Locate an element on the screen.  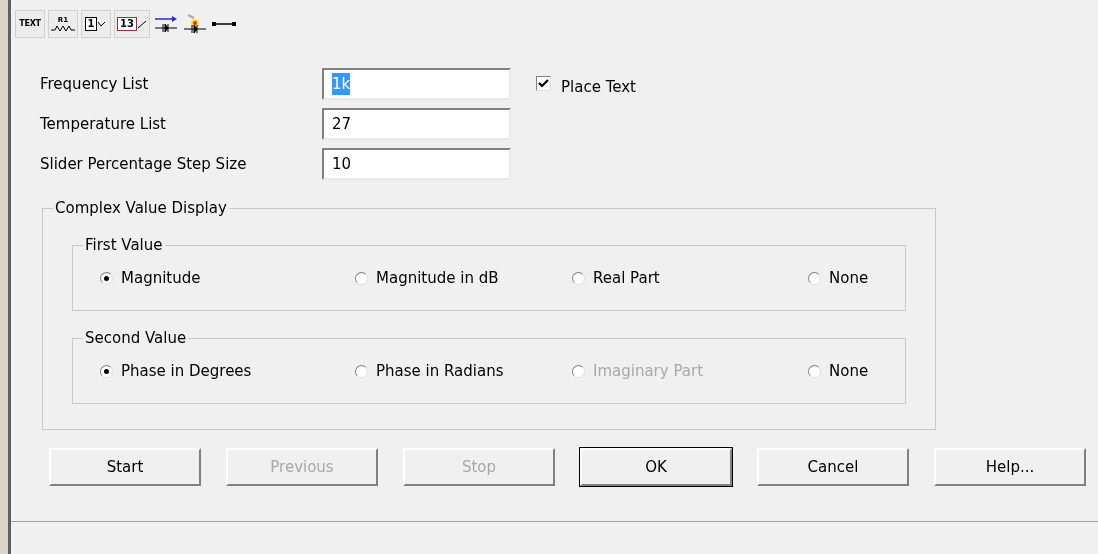
checkbox is located at coordinates (543, 83).